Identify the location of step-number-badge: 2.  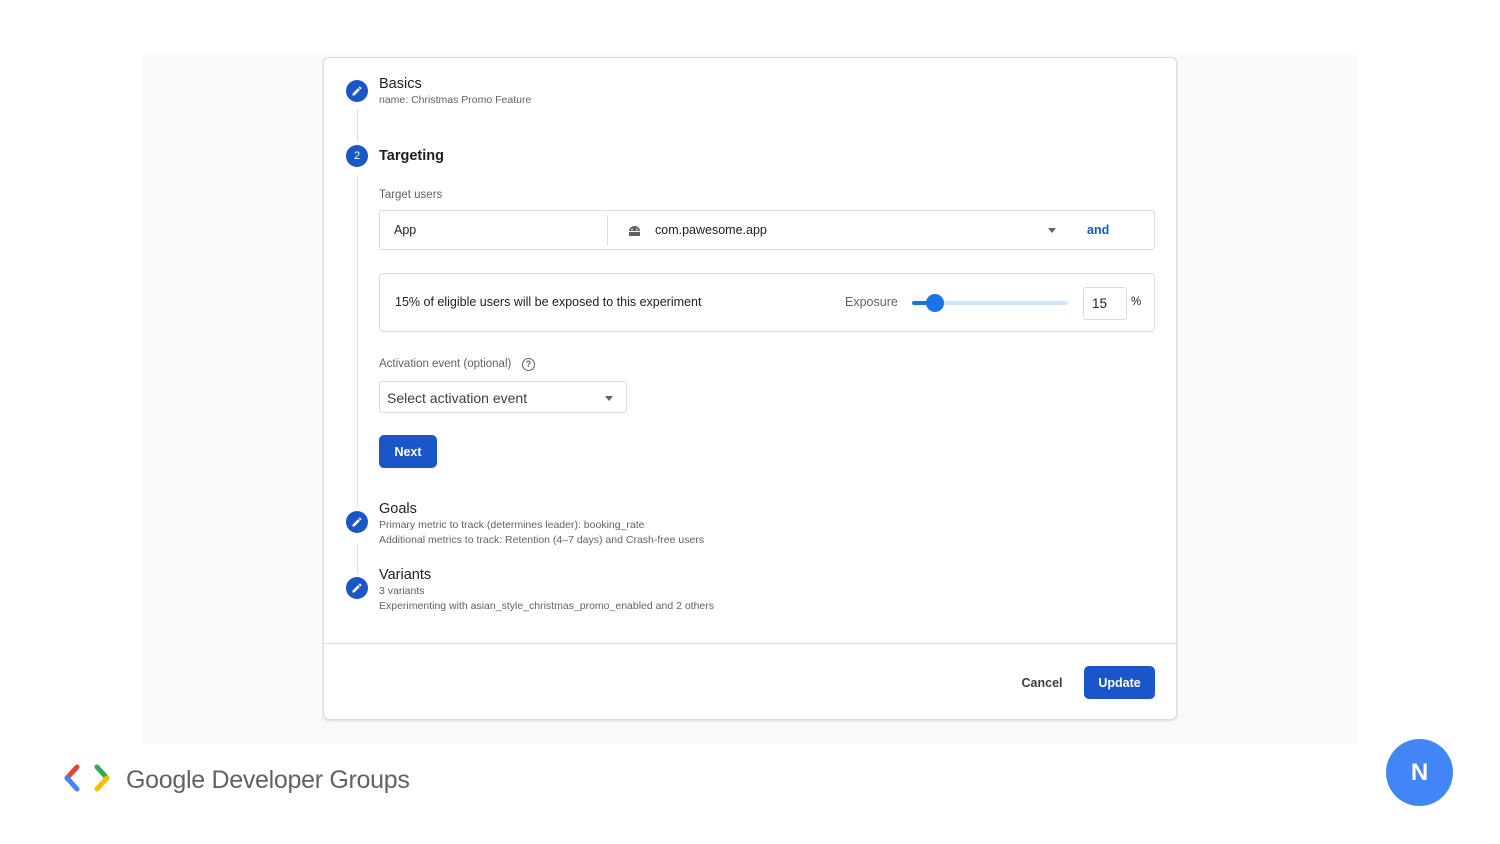
(357, 156).